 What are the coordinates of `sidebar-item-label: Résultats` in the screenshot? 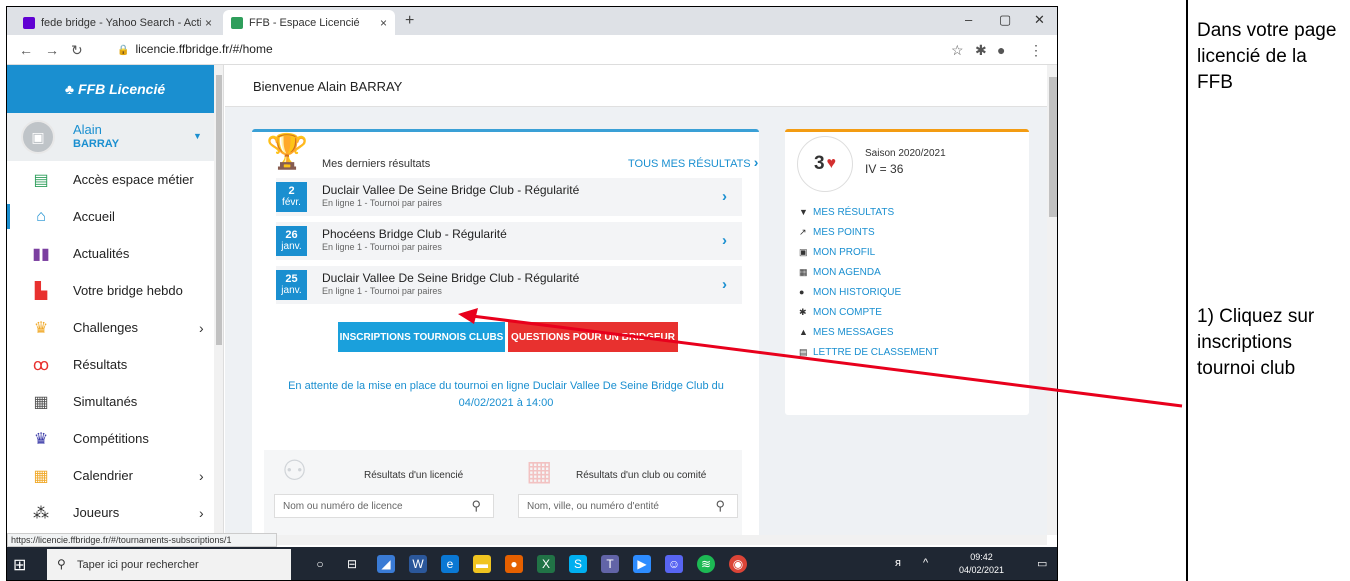 It's located at (100, 364).